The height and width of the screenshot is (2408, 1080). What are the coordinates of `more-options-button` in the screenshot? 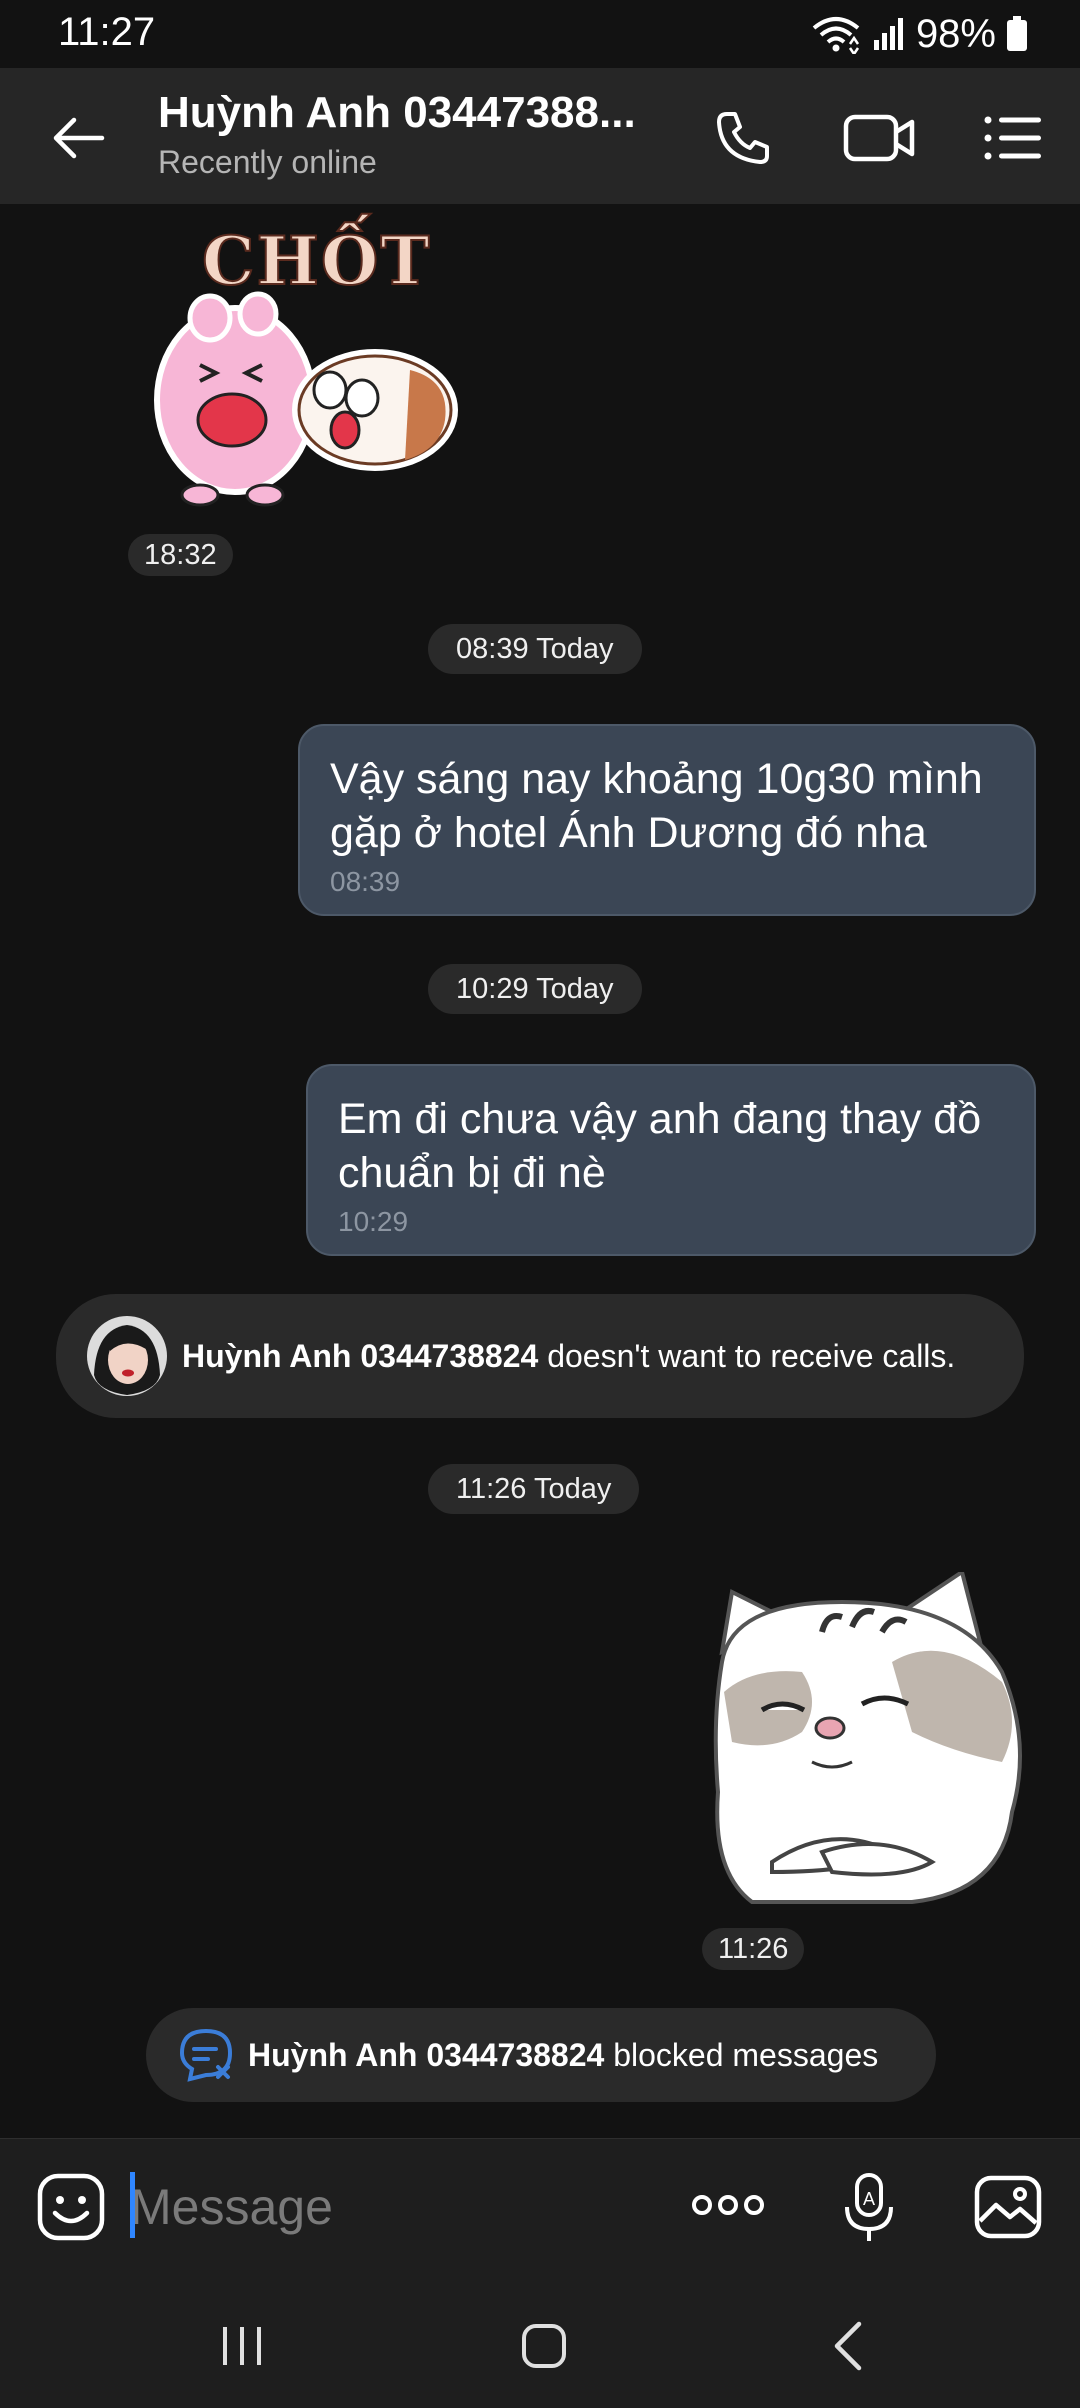 It's located at (728, 2205).